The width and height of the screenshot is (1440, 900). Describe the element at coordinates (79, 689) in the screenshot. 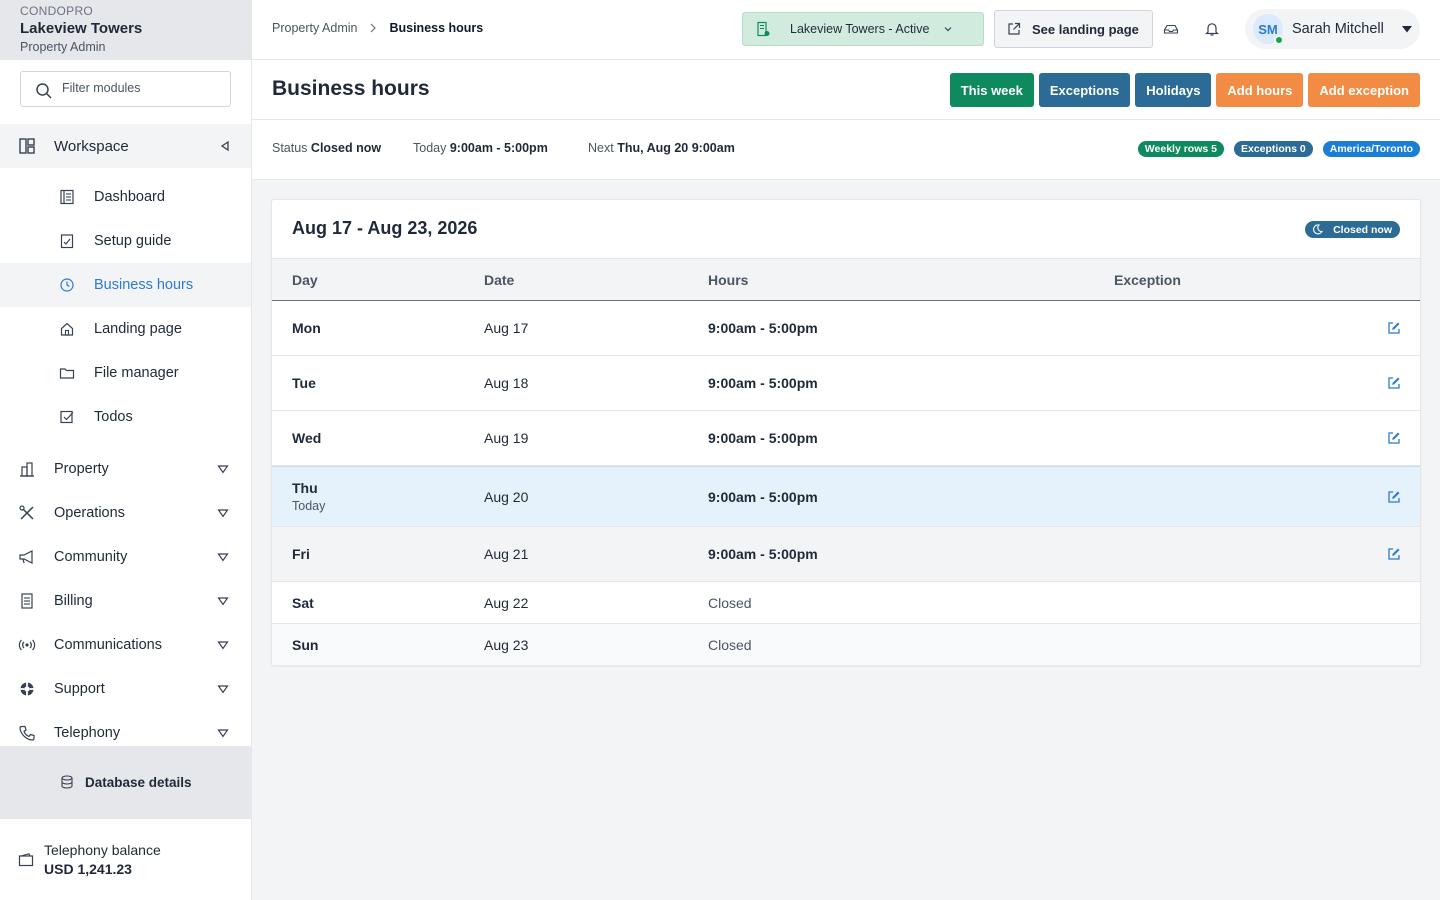

I see `sidebar-section-label: Support` at that location.